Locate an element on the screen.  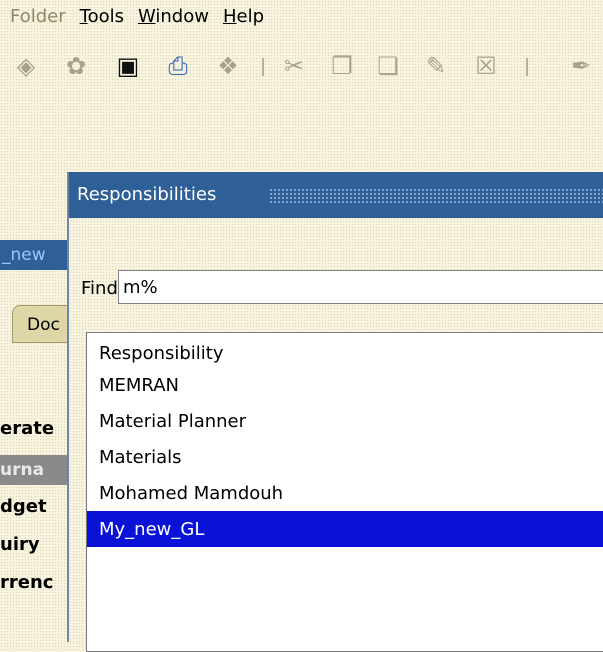
list-item-label: My_new_GL is located at coordinates (152, 529).